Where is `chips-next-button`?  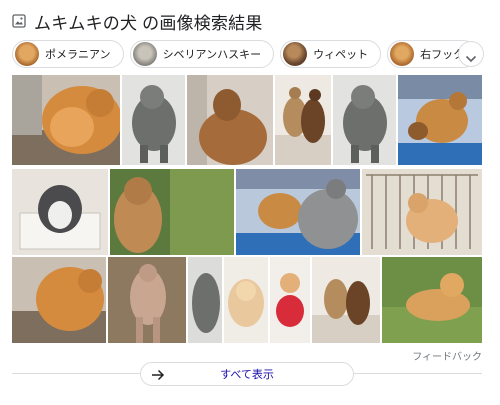 chips-next-button is located at coordinates (471, 54).